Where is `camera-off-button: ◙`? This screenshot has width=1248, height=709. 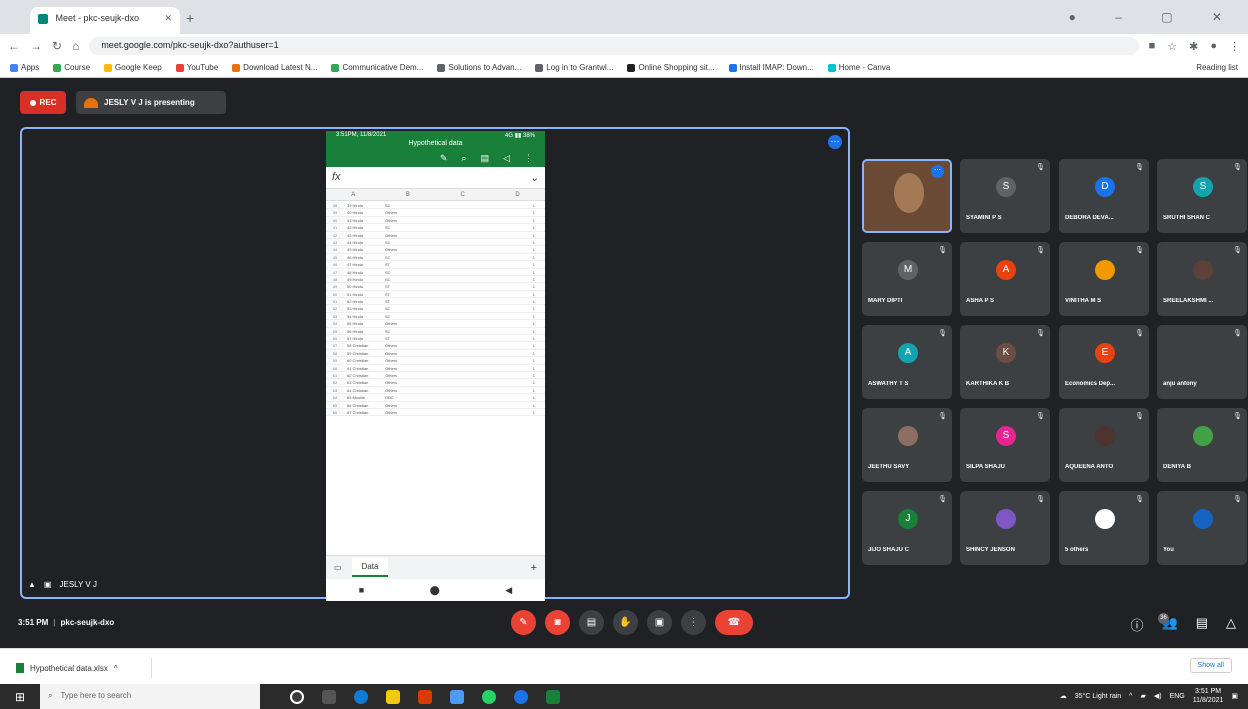 camera-off-button: ◙ is located at coordinates (557, 622).